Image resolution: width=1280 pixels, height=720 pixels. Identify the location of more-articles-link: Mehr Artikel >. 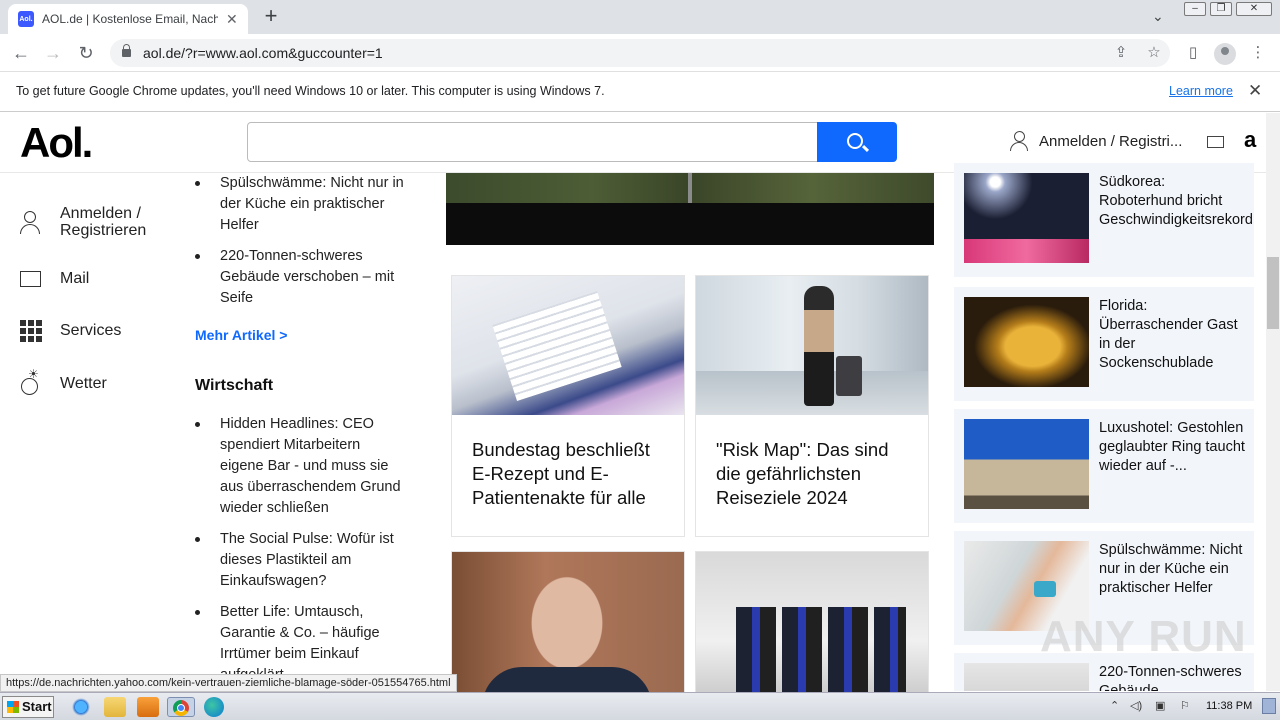
(241, 335).